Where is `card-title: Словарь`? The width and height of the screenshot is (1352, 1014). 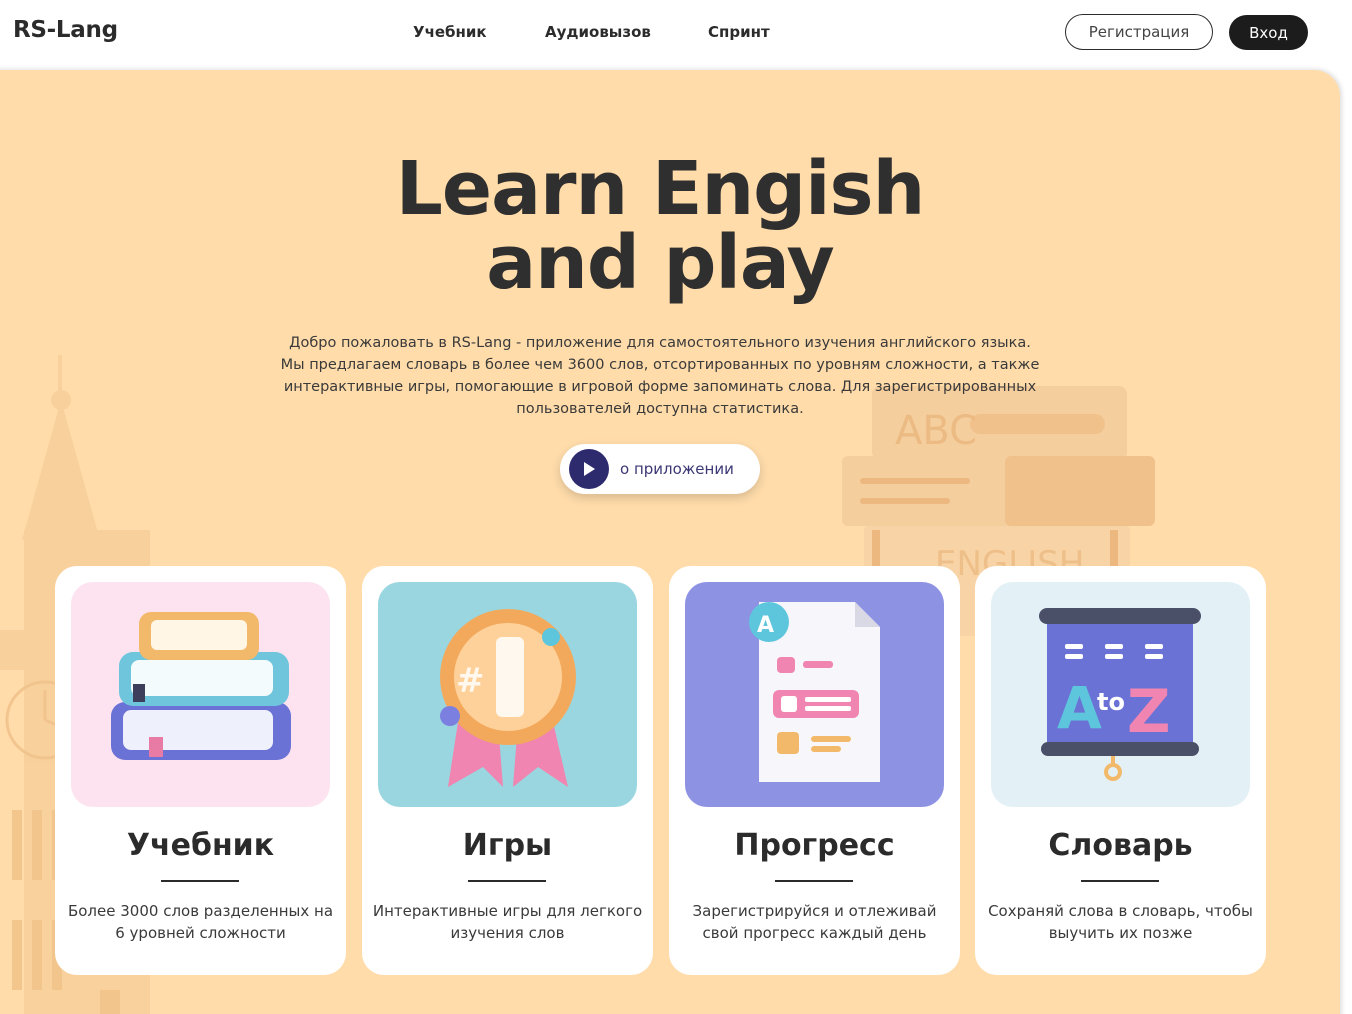
card-title: Словарь is located at coordinates (1120, 845).